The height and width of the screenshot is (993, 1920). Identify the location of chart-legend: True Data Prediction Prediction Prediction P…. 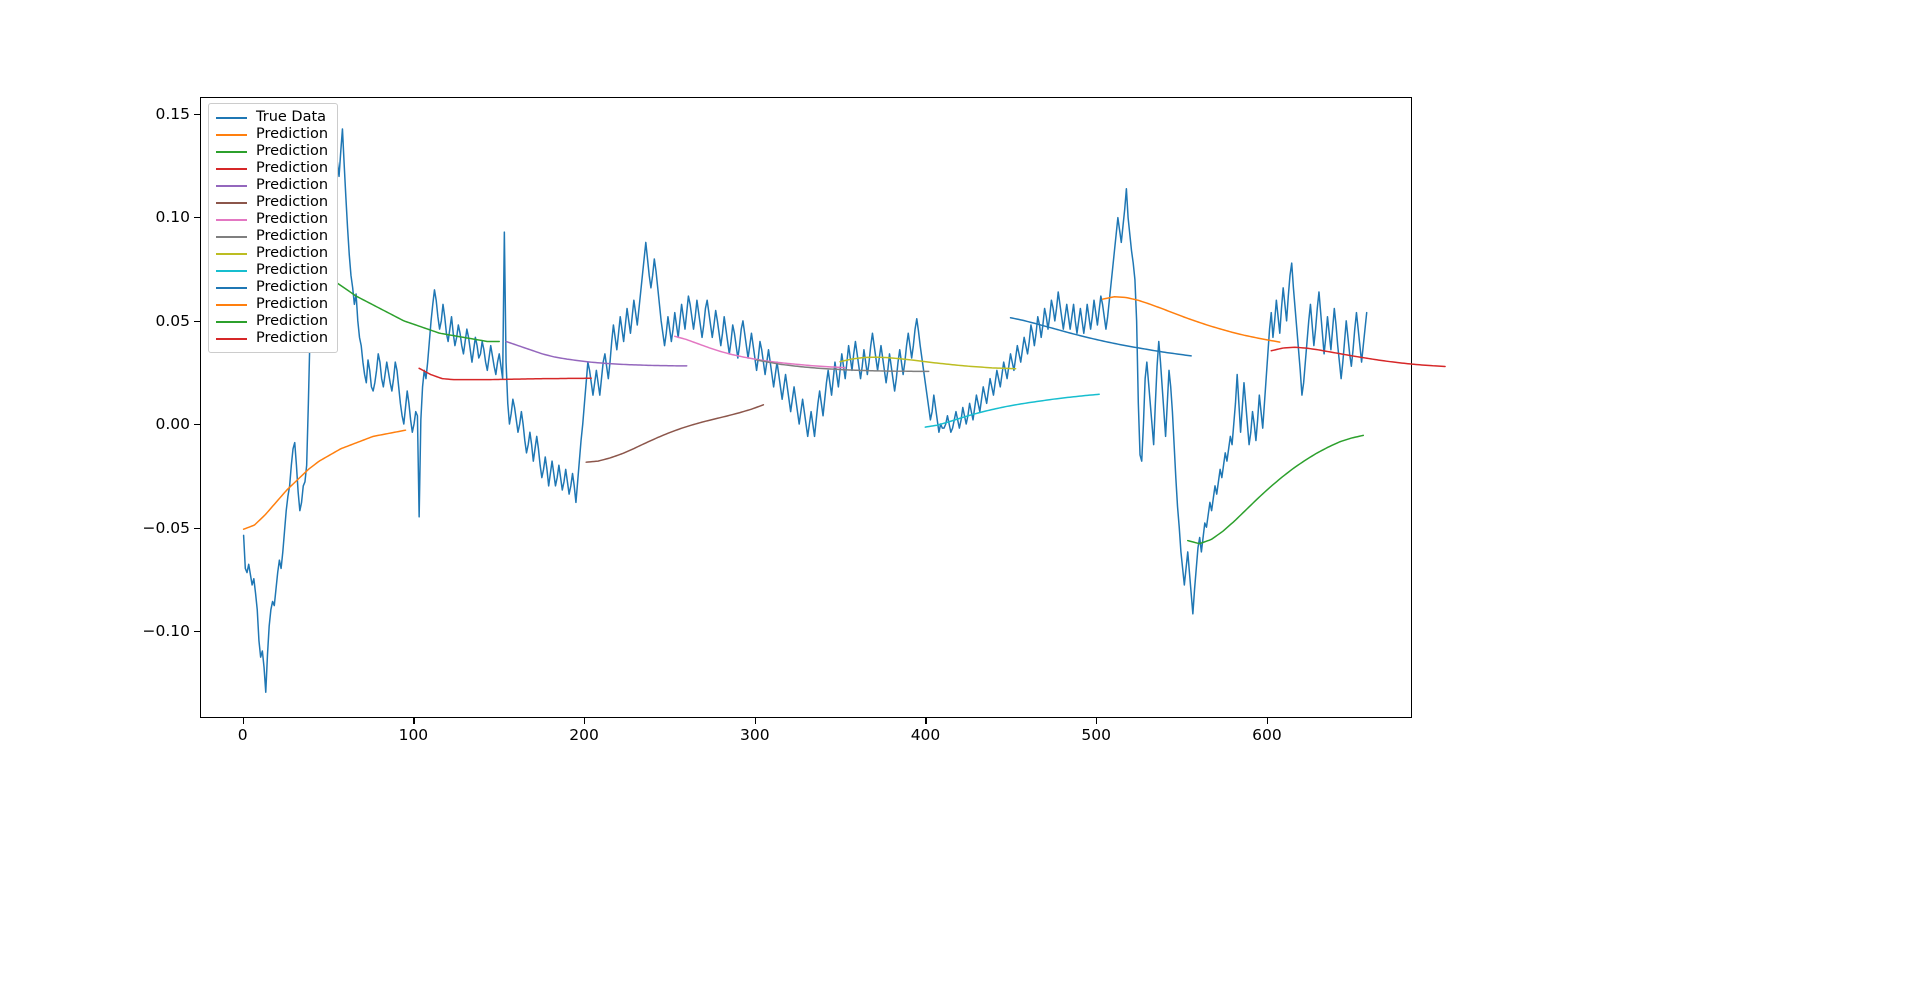
(273, 228).